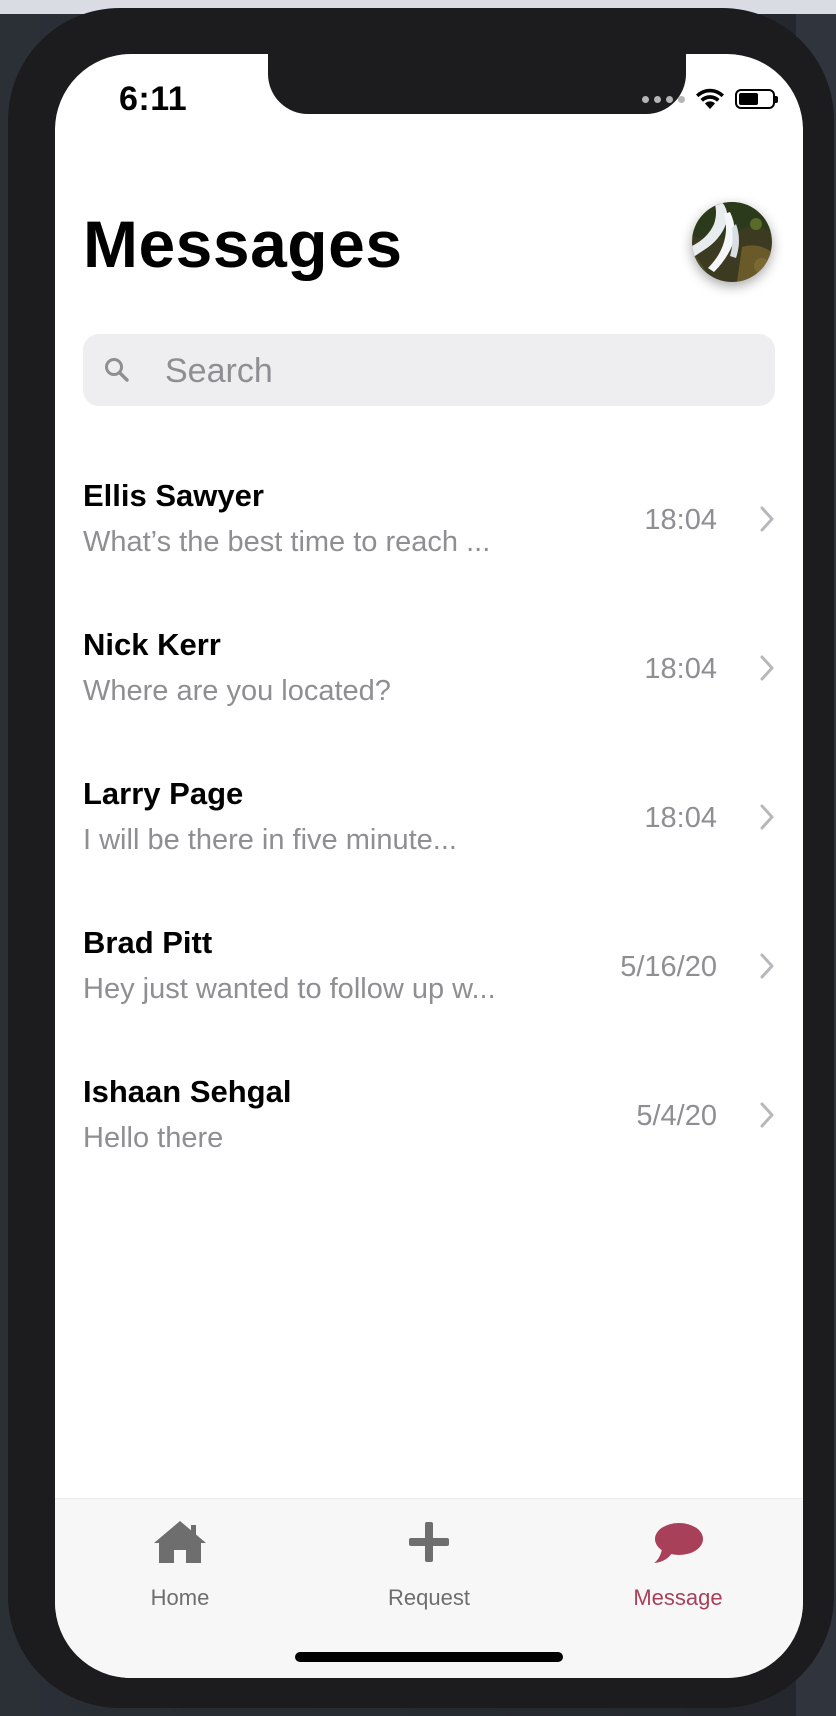 The height and width of the screenshot is (1716, 836). What do you see at coordinates (455, 371) in the screenshot?
I see `search-input` at bounding box center [455, 371].